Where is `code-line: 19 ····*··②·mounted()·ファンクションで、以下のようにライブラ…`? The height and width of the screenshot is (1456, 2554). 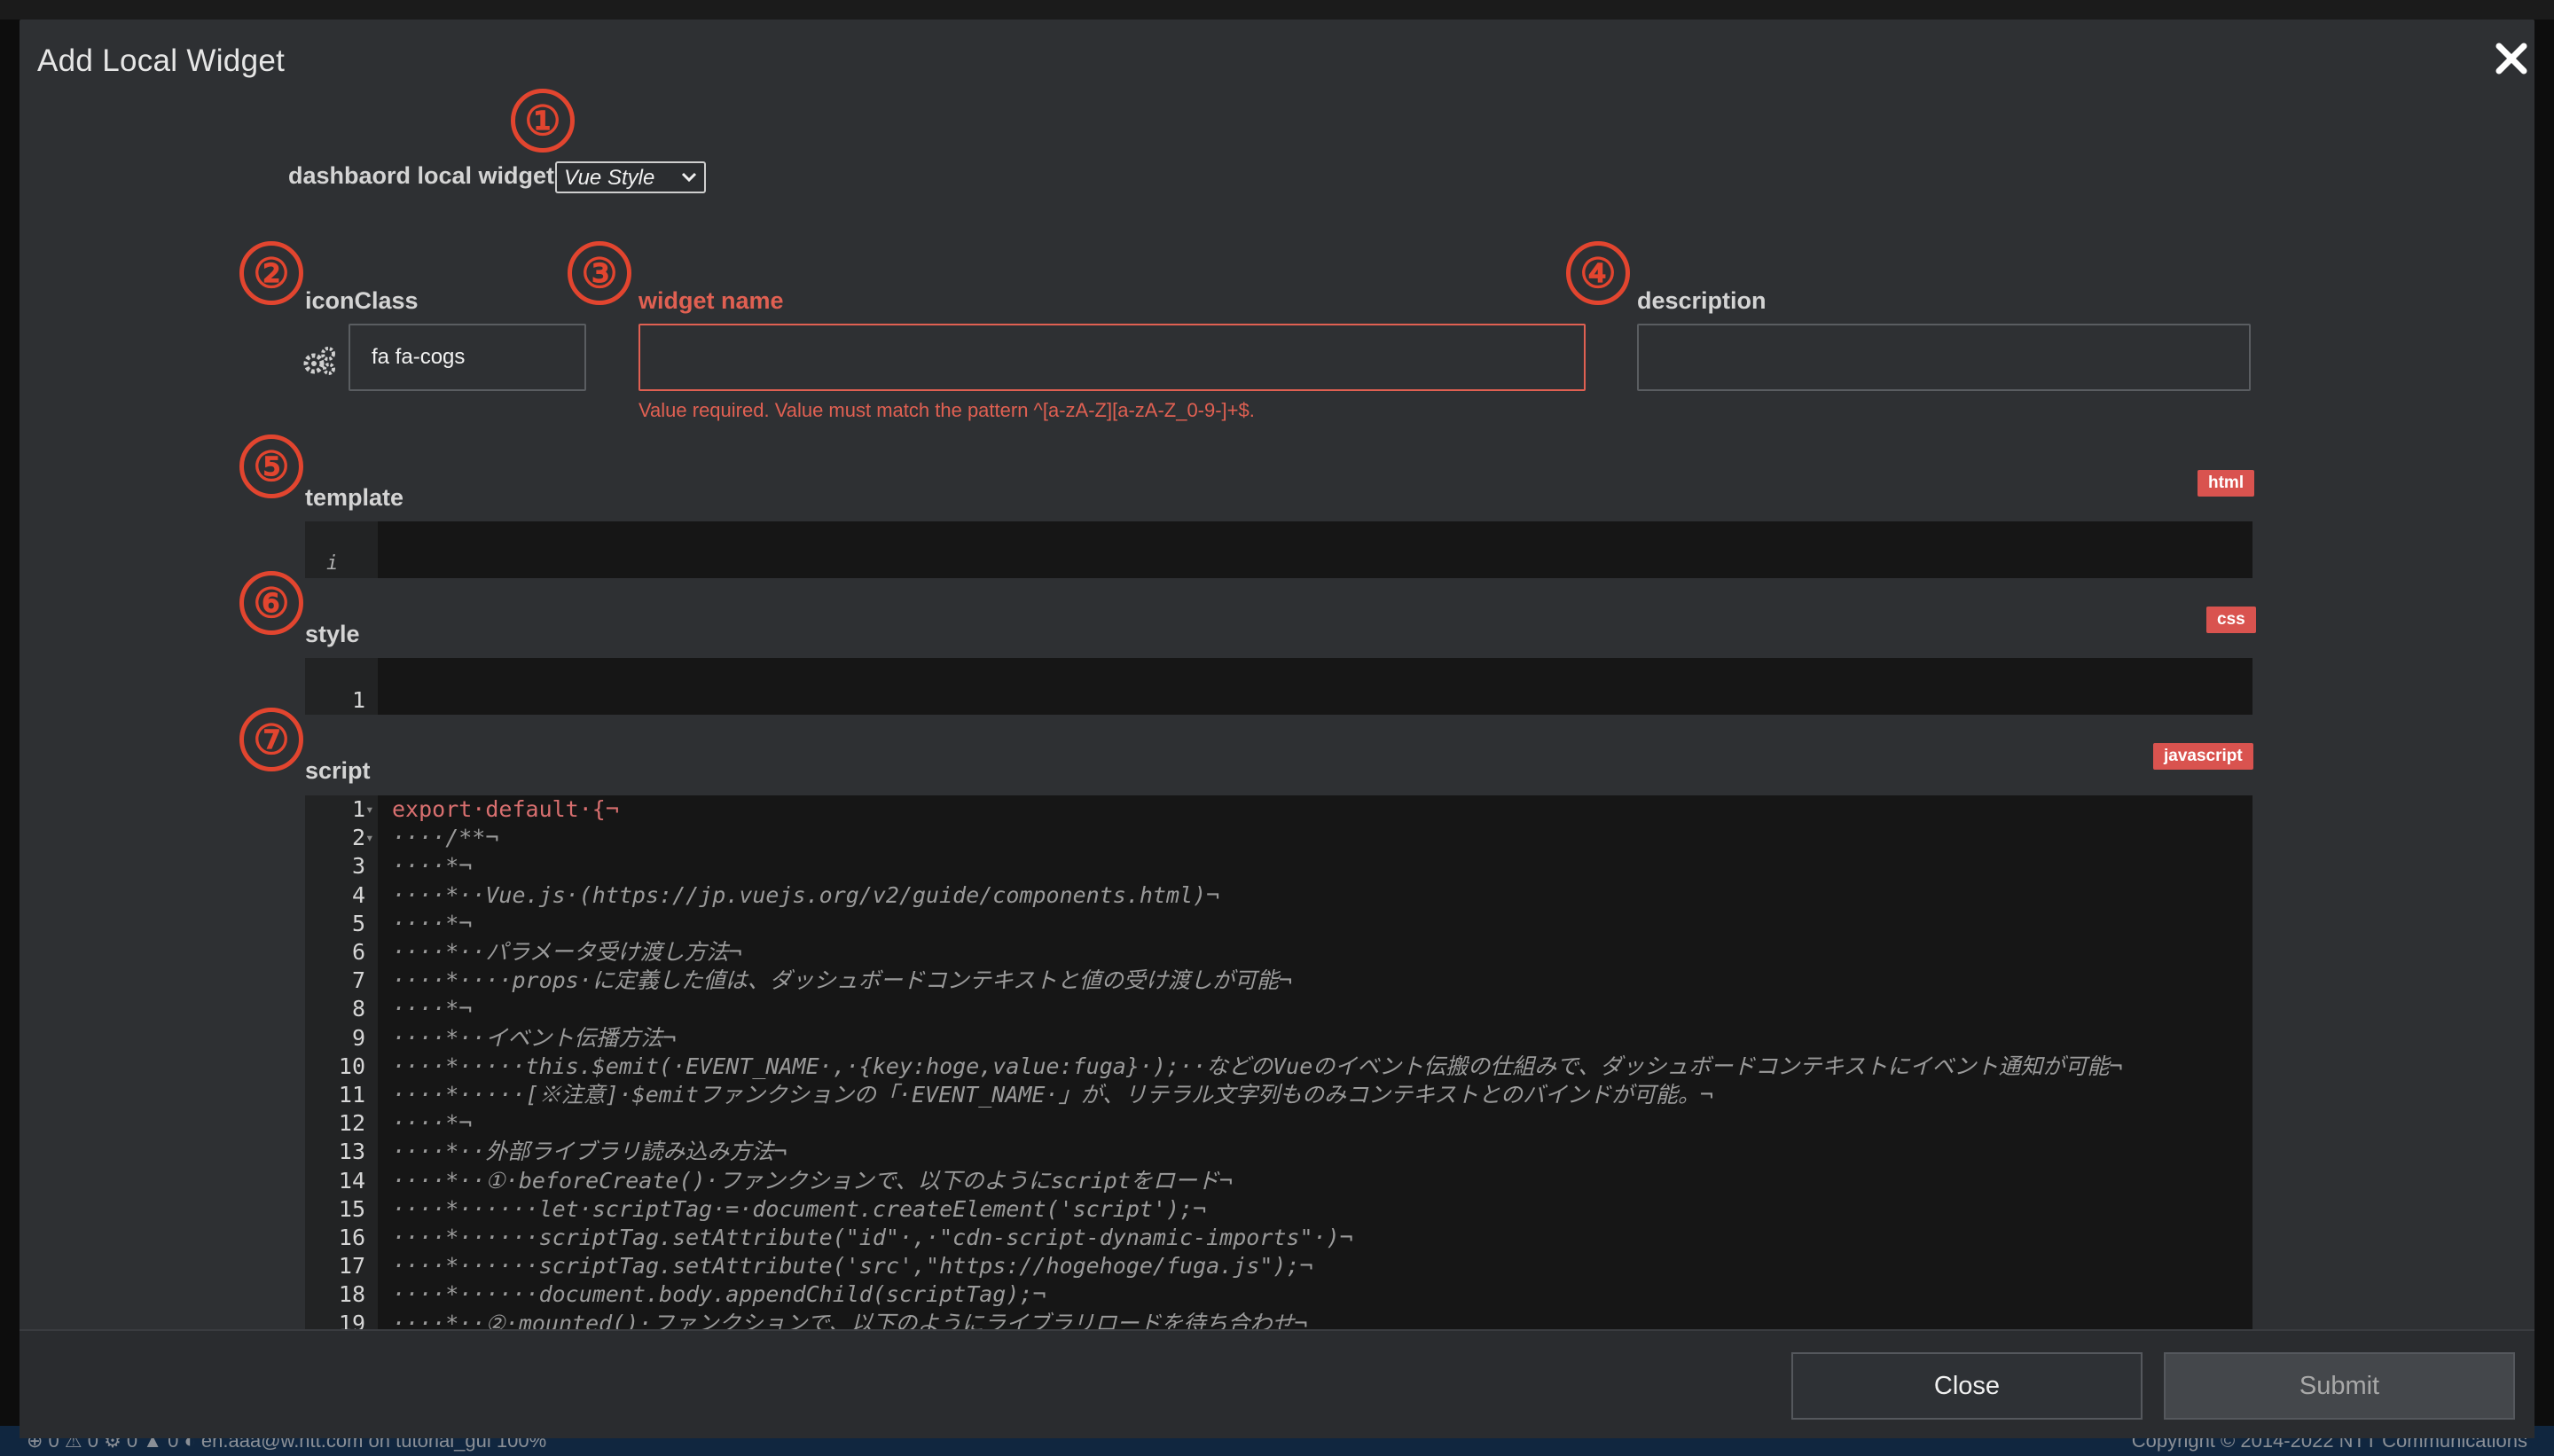 code-line: 19 ····*··②·mounted()·ファンクションで、以下のようにライブラ… is located at coordinates (1278, 1319).